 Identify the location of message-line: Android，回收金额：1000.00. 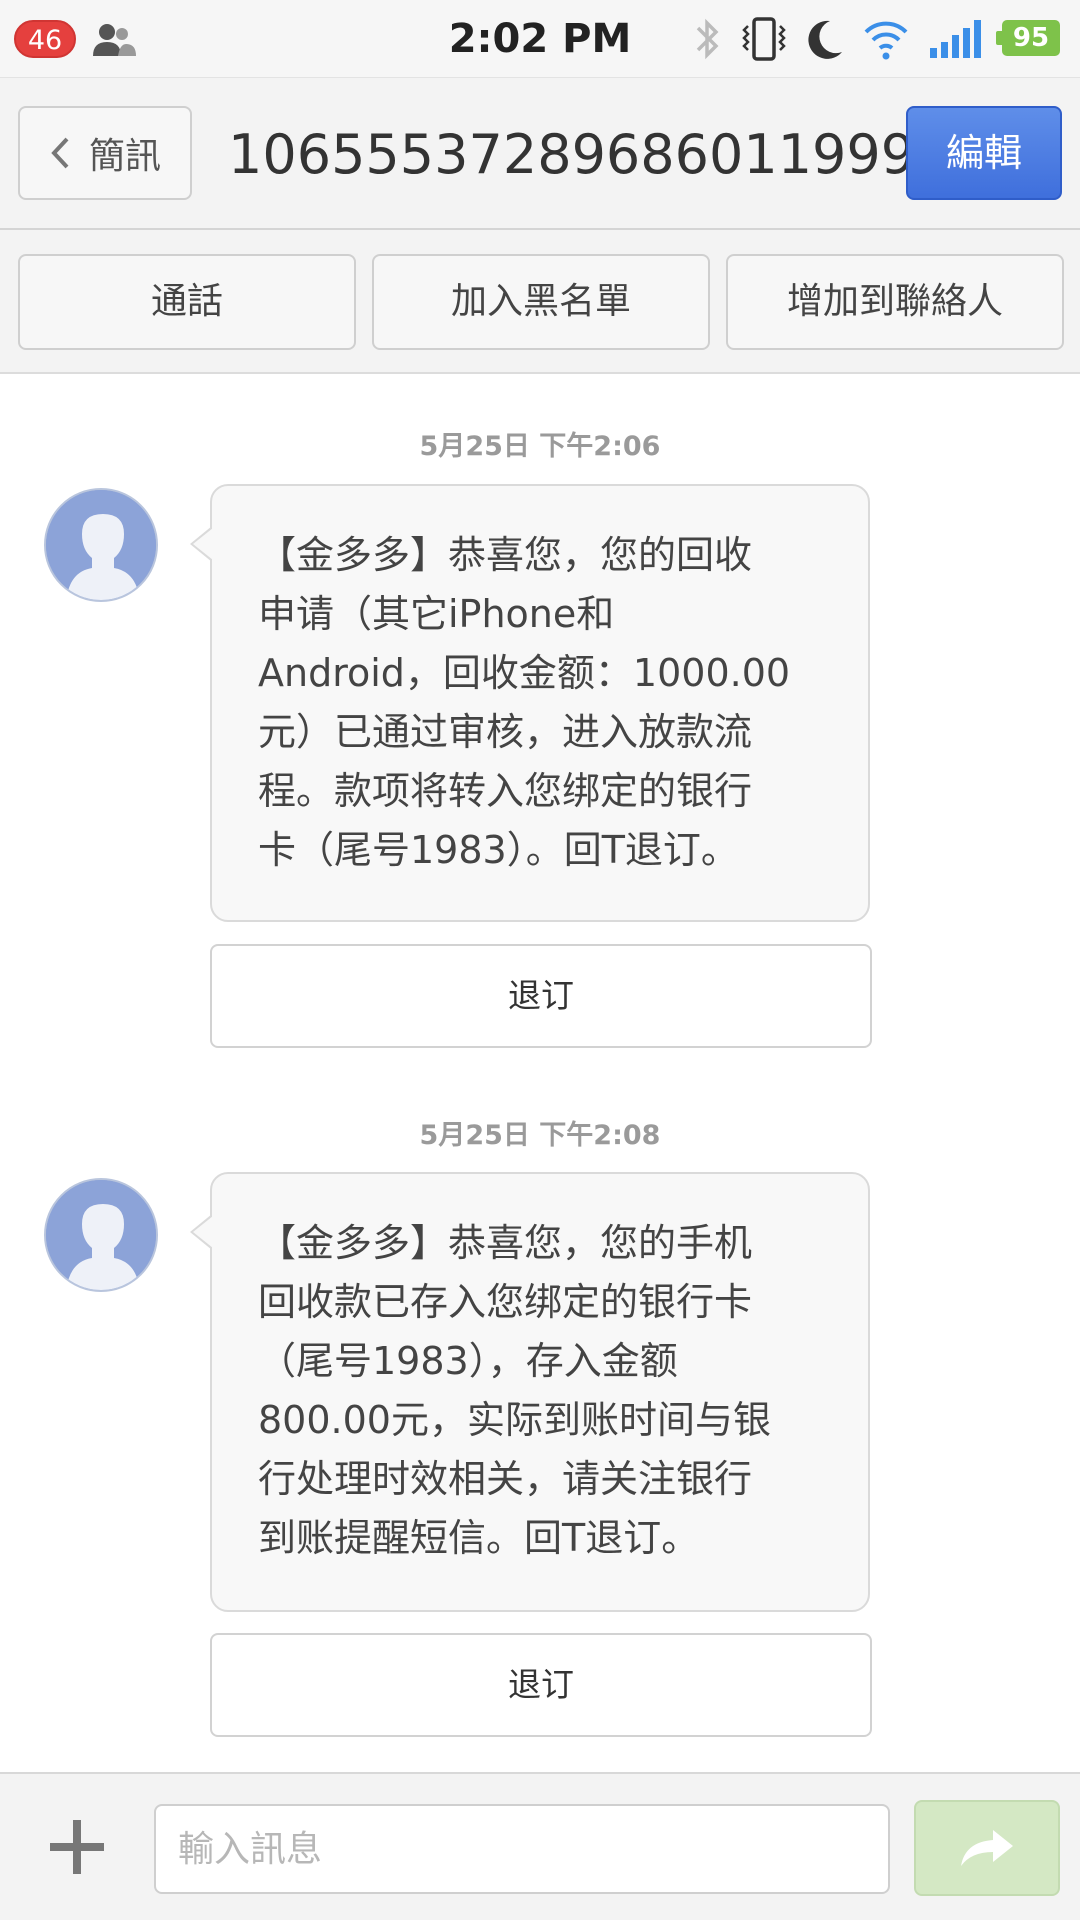
(524, 673).